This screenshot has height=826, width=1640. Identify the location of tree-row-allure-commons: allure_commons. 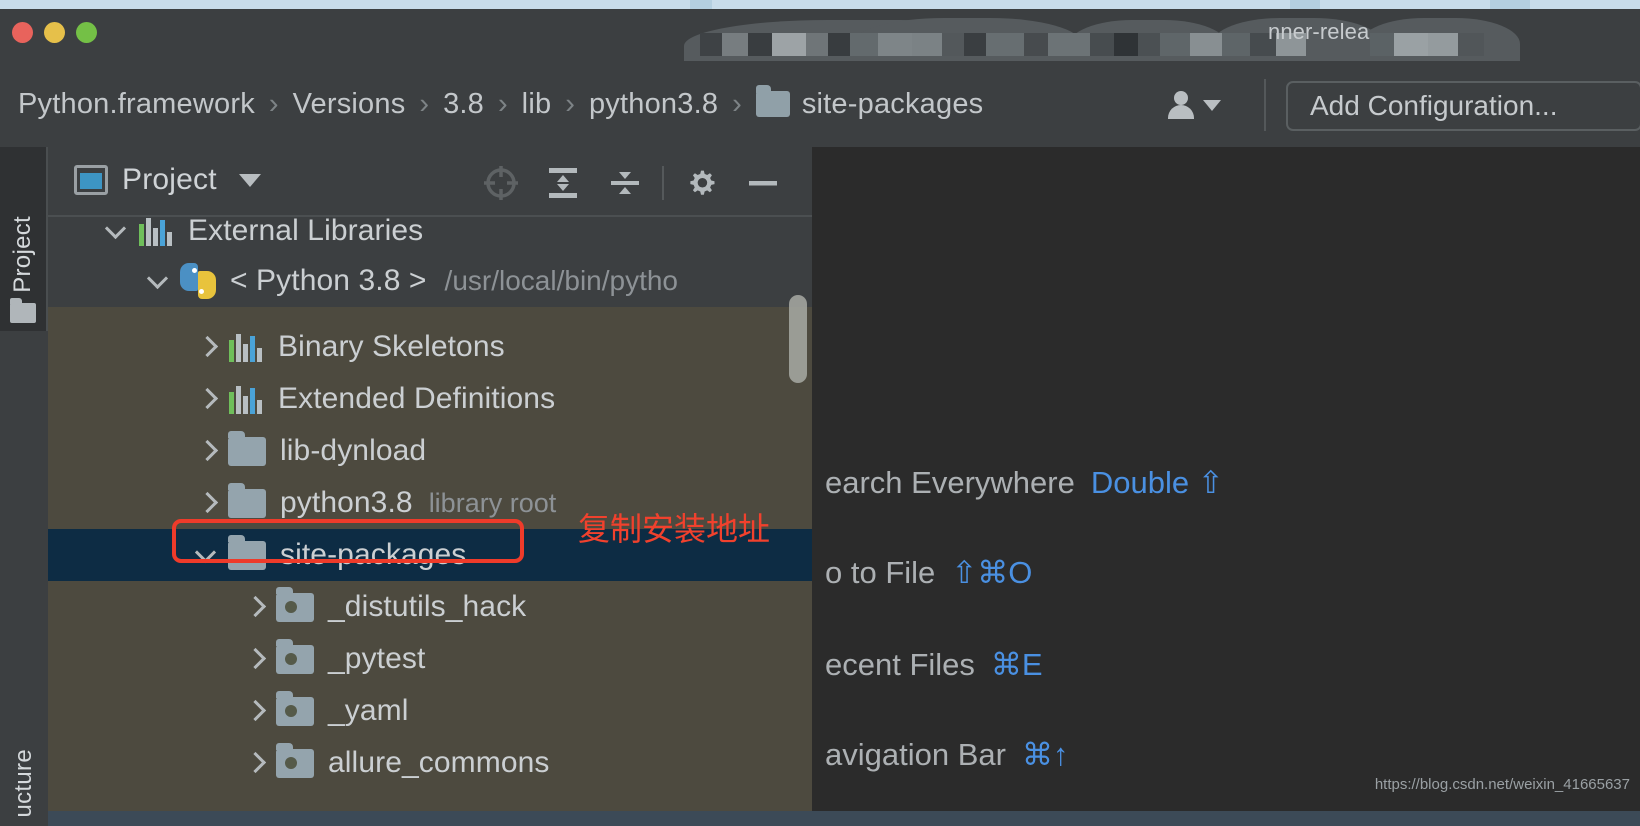
(430, 763).